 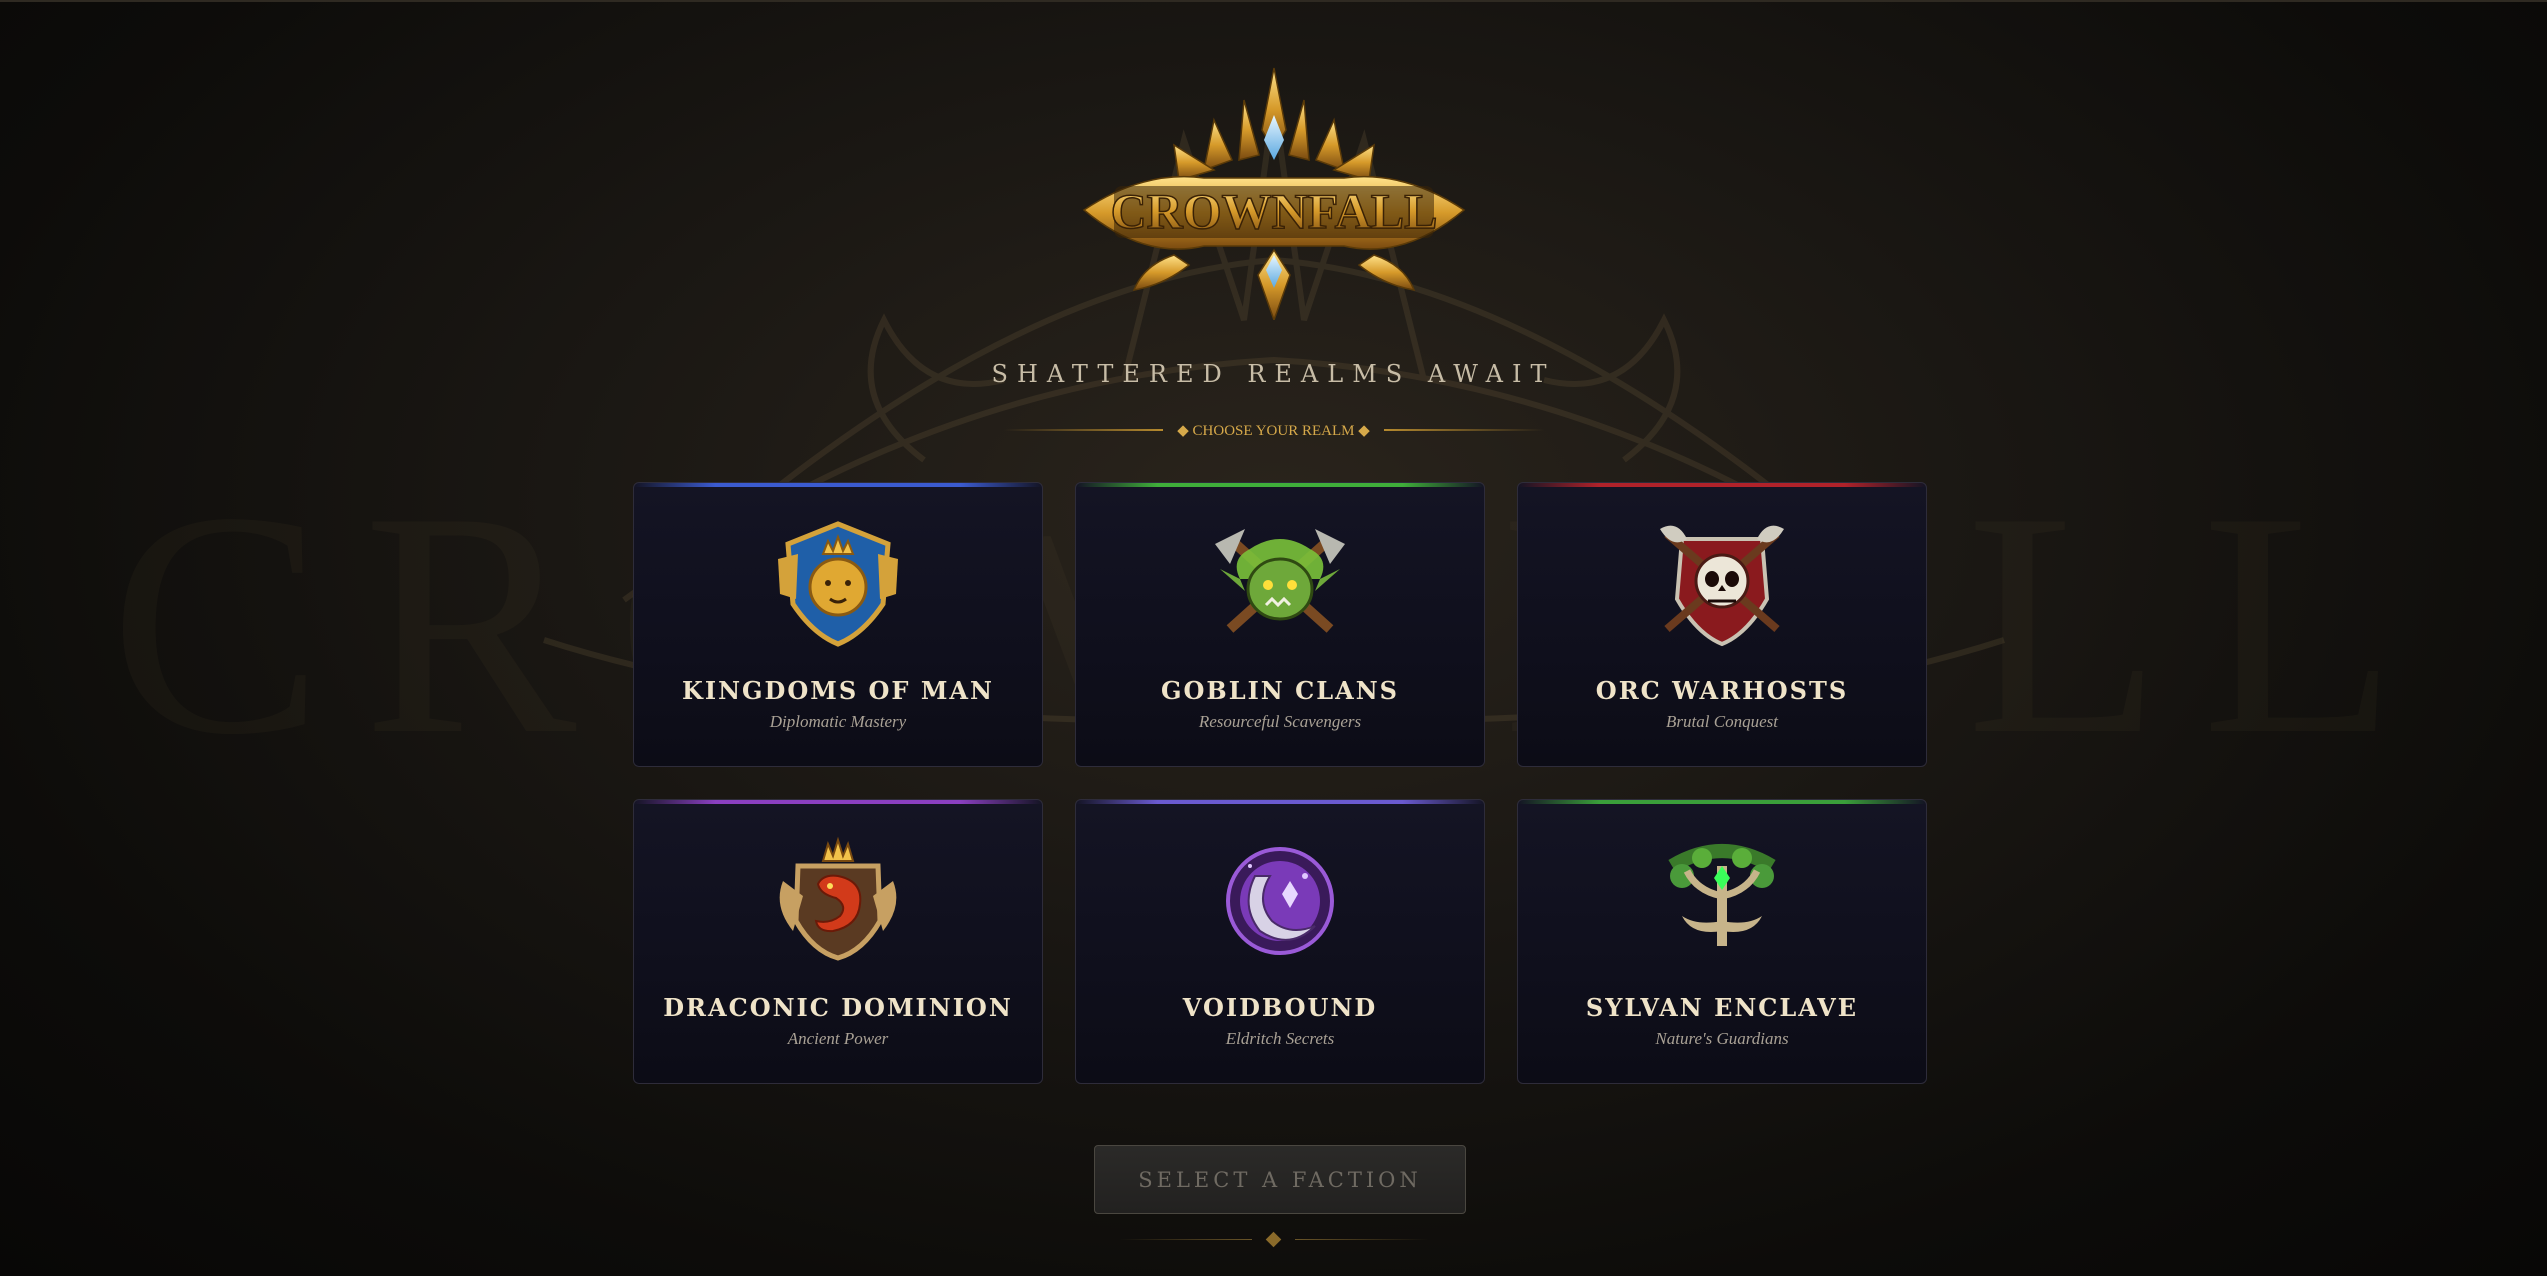 What do you see at coordinates (838, 1038) in the screenshot?
I see `faction-tagline: Ancient Power` at bounding box center [838, 1038].